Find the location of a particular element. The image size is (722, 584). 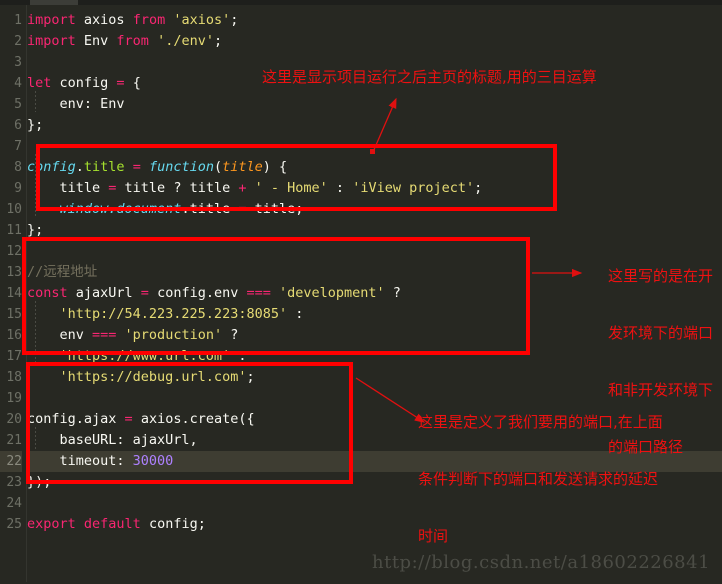

token-identifier: axios is located at coordinates (104, 20).